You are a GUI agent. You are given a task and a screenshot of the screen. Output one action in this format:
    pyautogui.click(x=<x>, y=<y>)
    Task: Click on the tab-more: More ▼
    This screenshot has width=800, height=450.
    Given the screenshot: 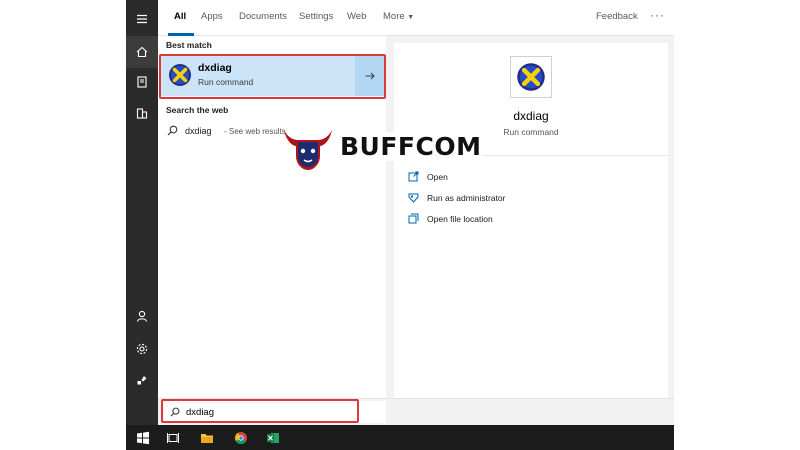 What is the action you would take?
    pyautogui.click(x=398, y=16)
    